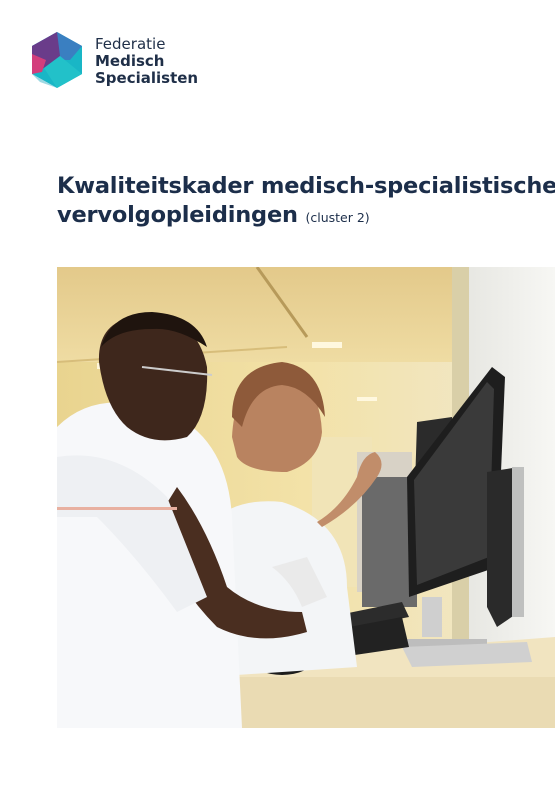 The width and height of the screenshot is (555, 786). What do you see at coordinates (57, 60) in the screenshot?
I see `fms-hexagon-logo-icon` at bounding box center [57, 60].